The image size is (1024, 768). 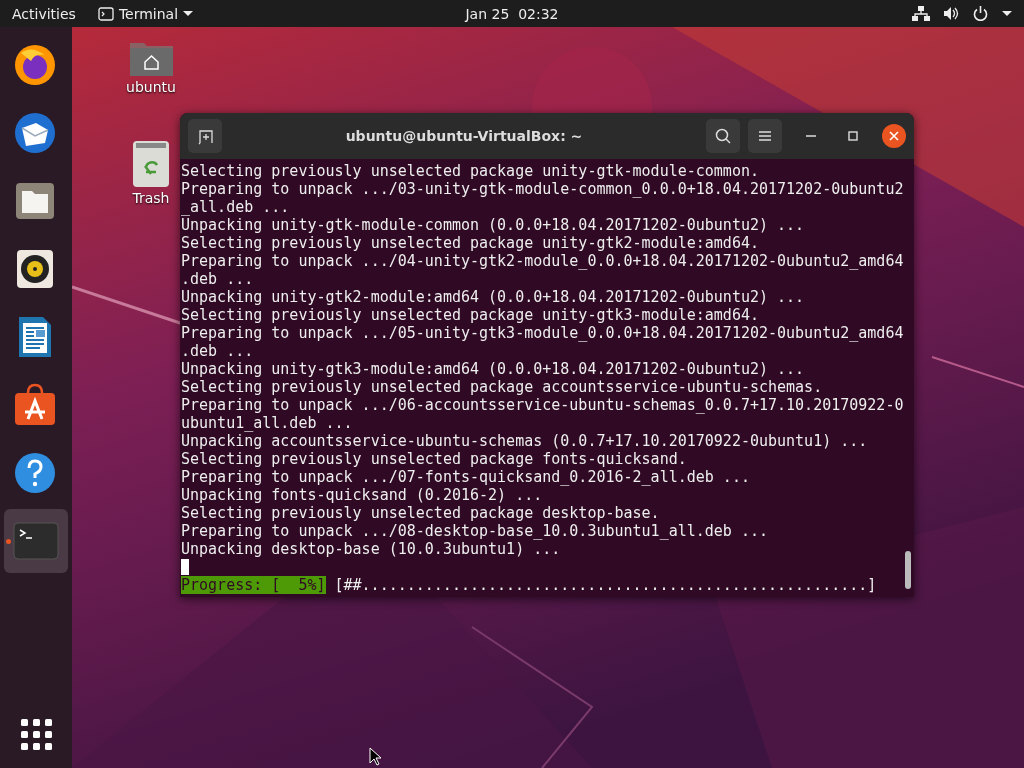 I want to click on search-icon, so click(x=723, y=136).